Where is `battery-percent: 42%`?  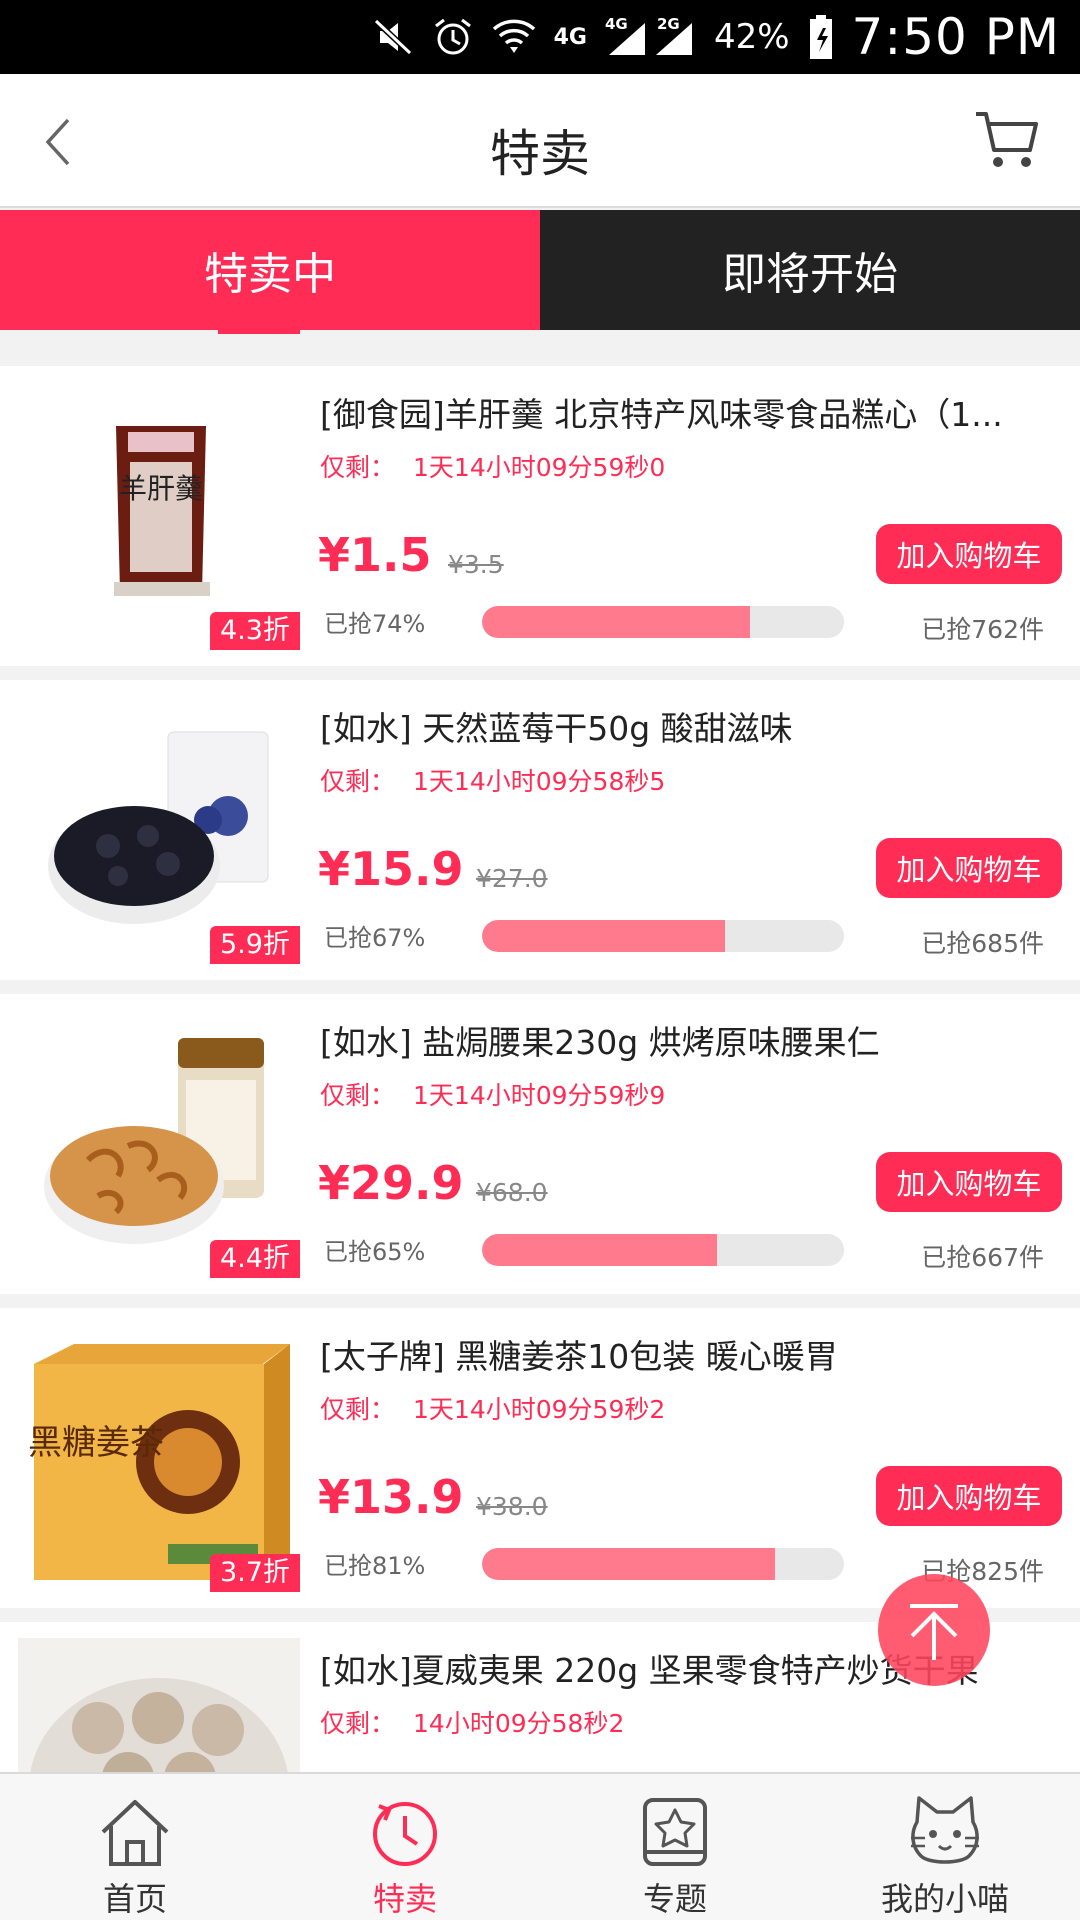
battery-percent: 42% is located at coordinates (751, 37).